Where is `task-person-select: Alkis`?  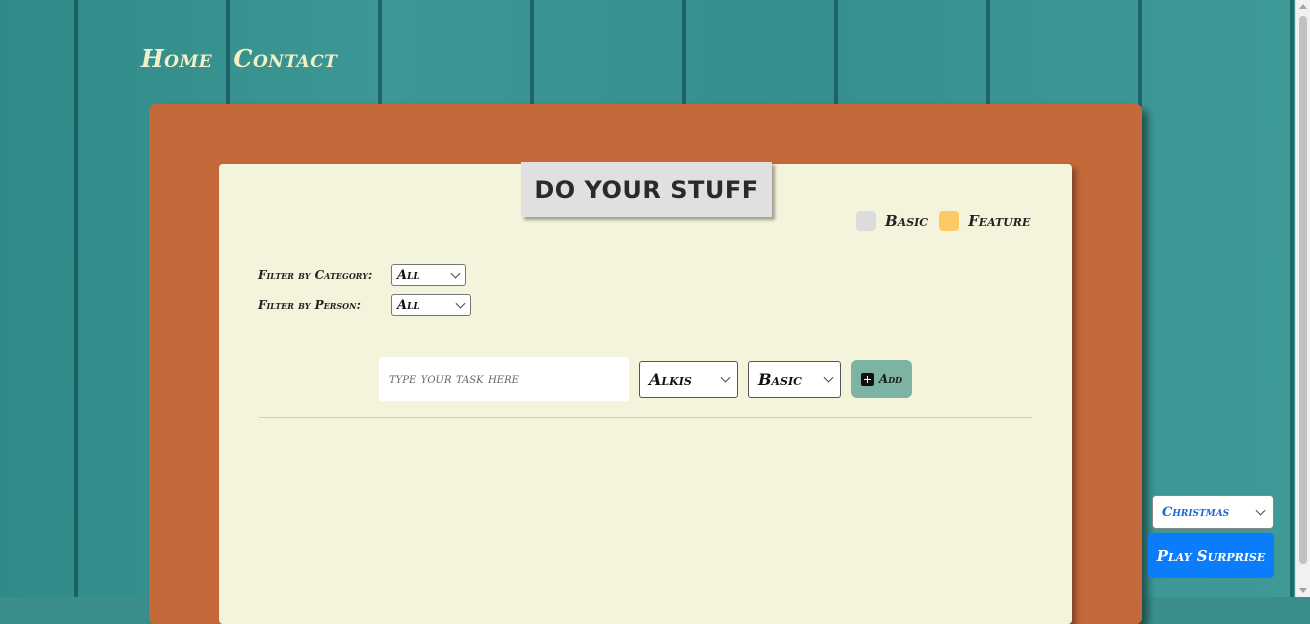 task-person-select: Alkis is located at coordinates (688, 379).